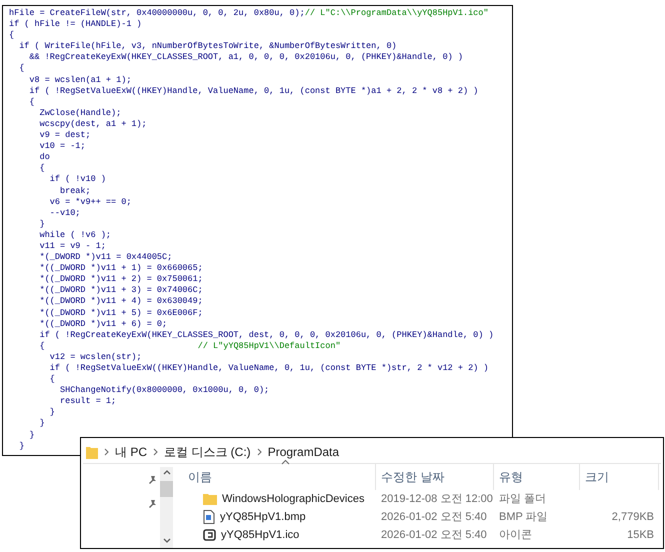  What do you see at coordinates (209, 517) in the screenshot?
I see `image-file-icon` at bounding box center [209, 517].